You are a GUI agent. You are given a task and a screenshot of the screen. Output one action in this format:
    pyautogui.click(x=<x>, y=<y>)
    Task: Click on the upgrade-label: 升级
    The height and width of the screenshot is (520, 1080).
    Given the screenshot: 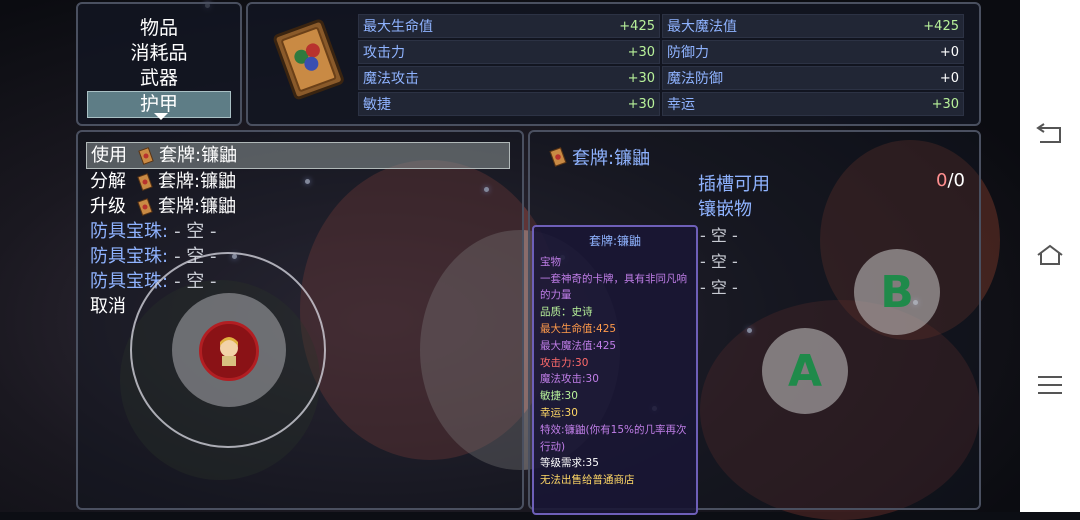 What is the action you would take?
    pyautogui.click(x=108, y=206)
    